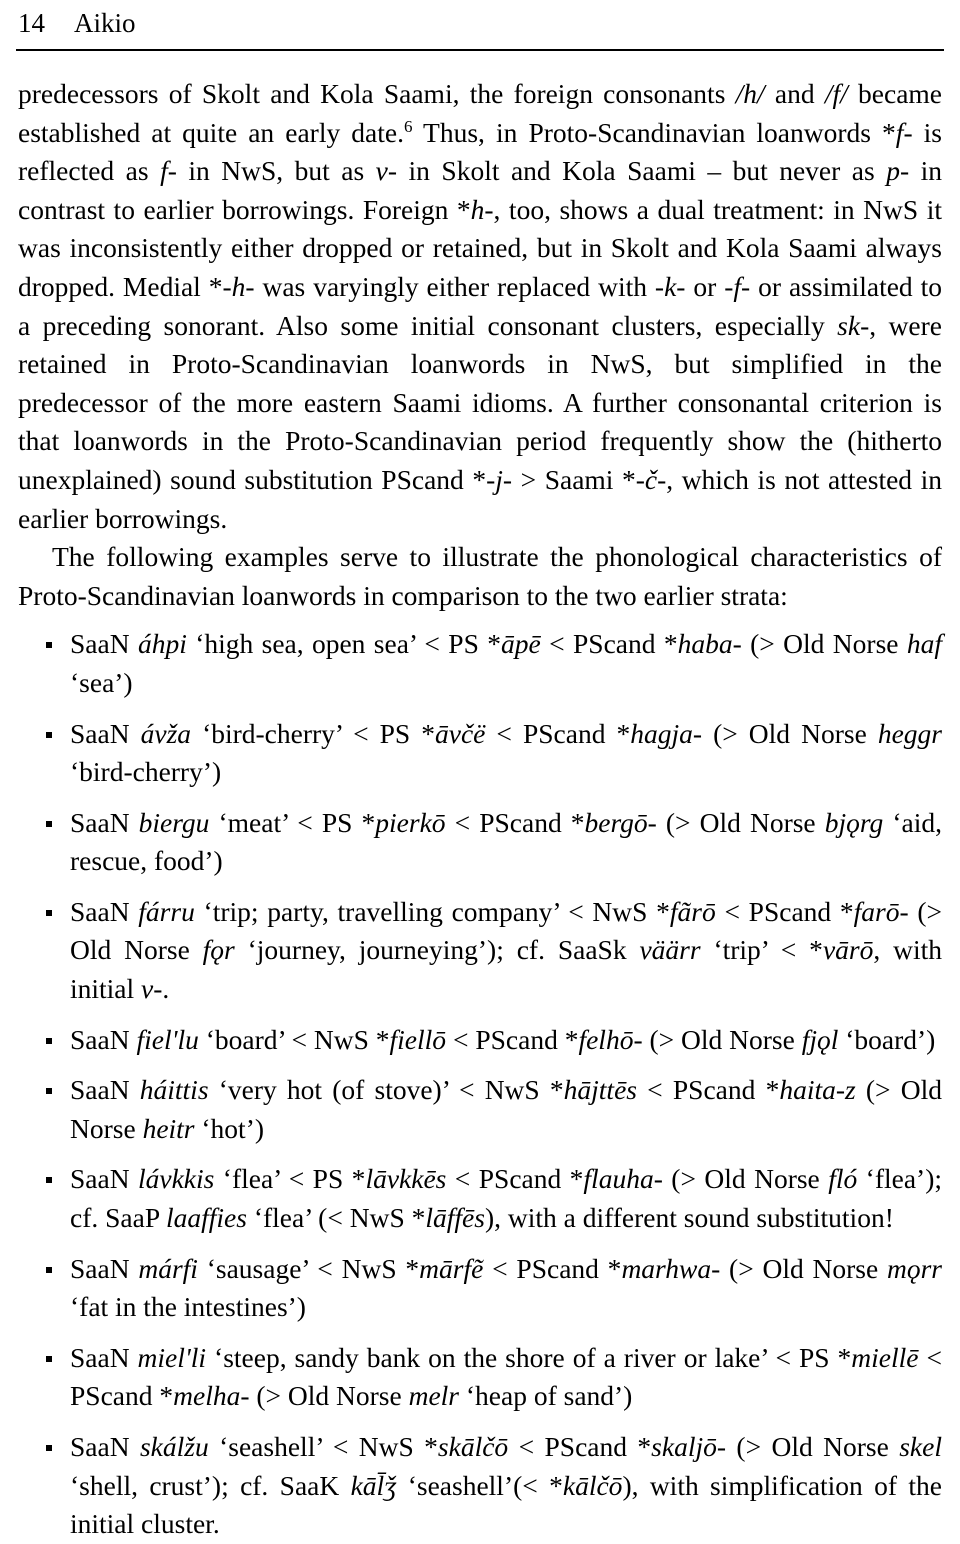  What do you see at coordinates (31, 23) in the screenshot?
I see `page-number: 14` at bounding box center [31, 23].